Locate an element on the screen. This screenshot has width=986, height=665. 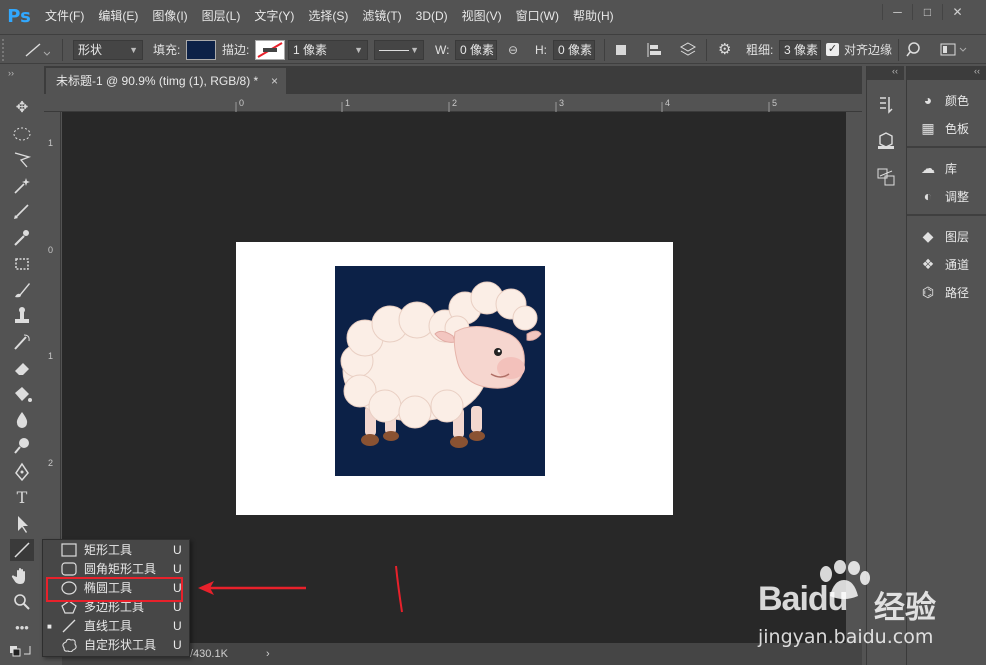
search-icon is located at coordinates (915, 50).